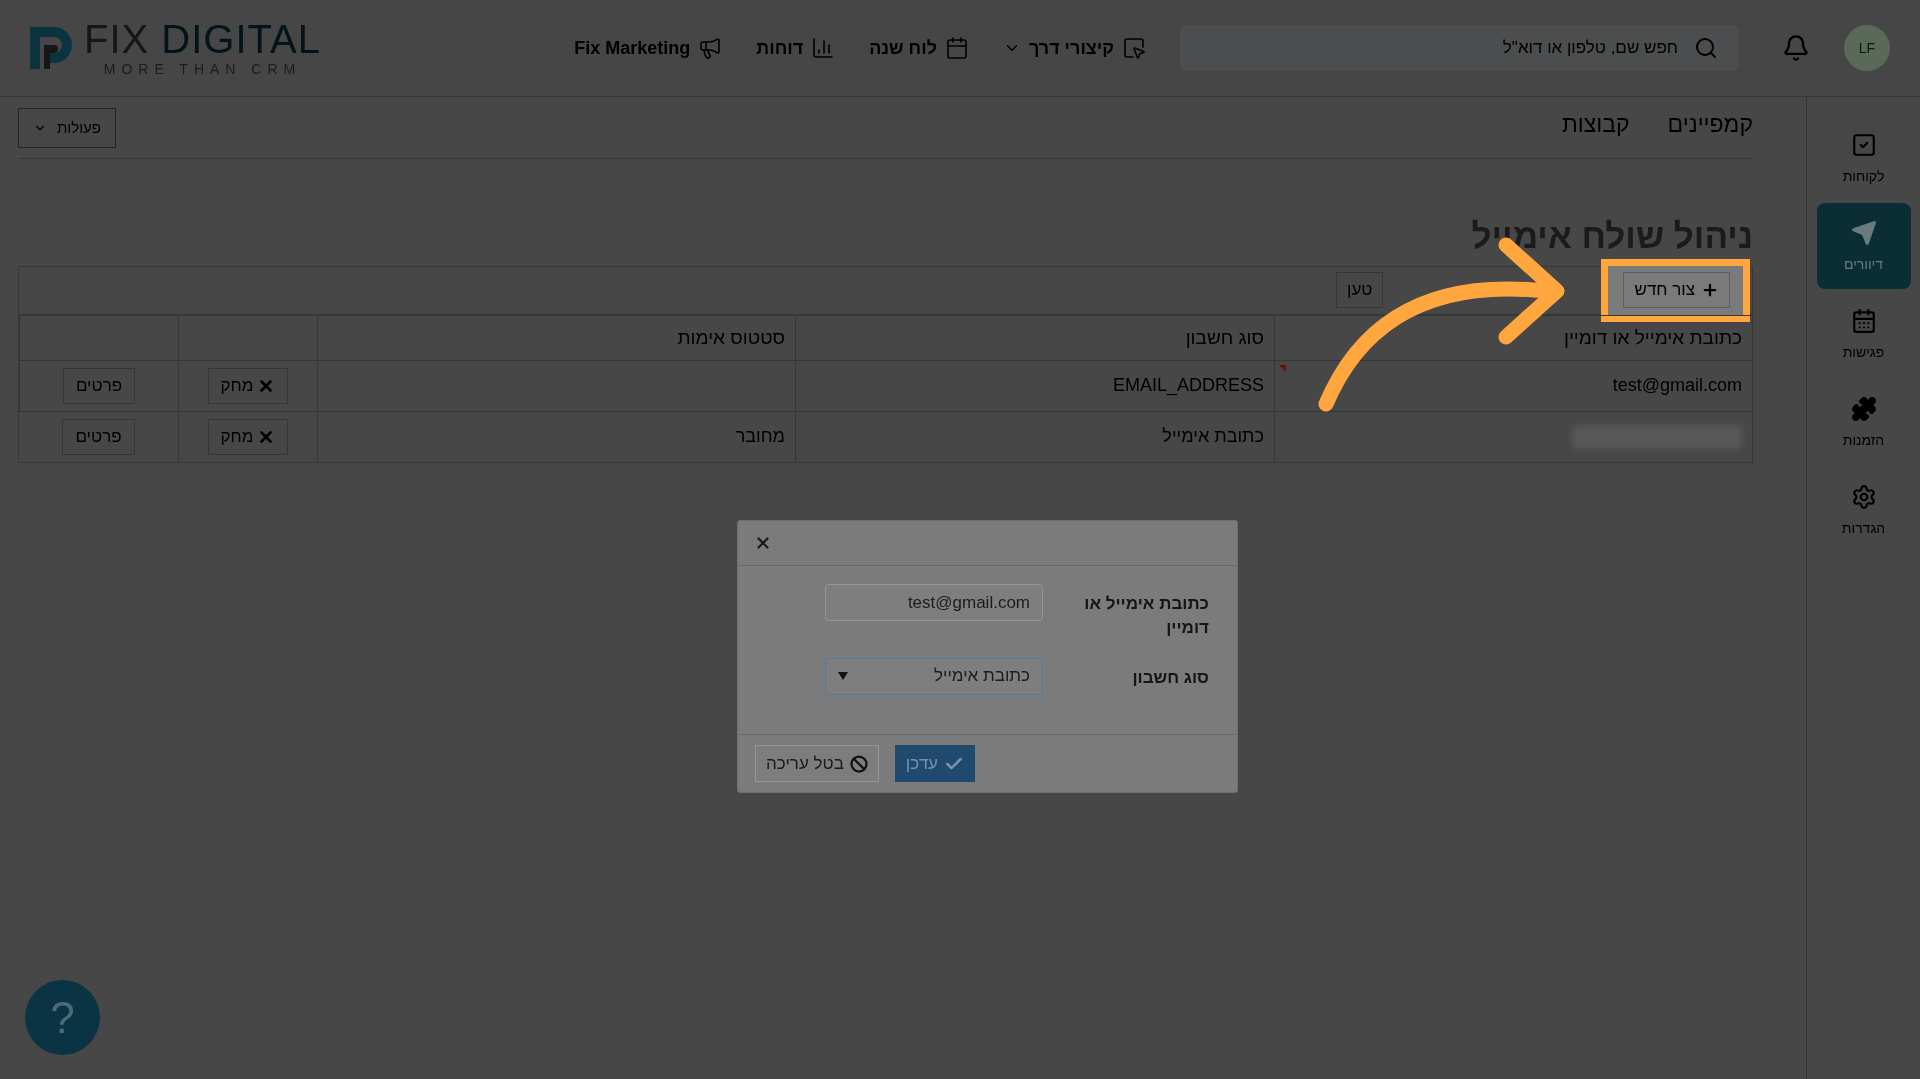  What do you see at coordinates (919, 48) in the screenshot?
I see `nav-link: לוח שנה` at bounding box center [919, 48].